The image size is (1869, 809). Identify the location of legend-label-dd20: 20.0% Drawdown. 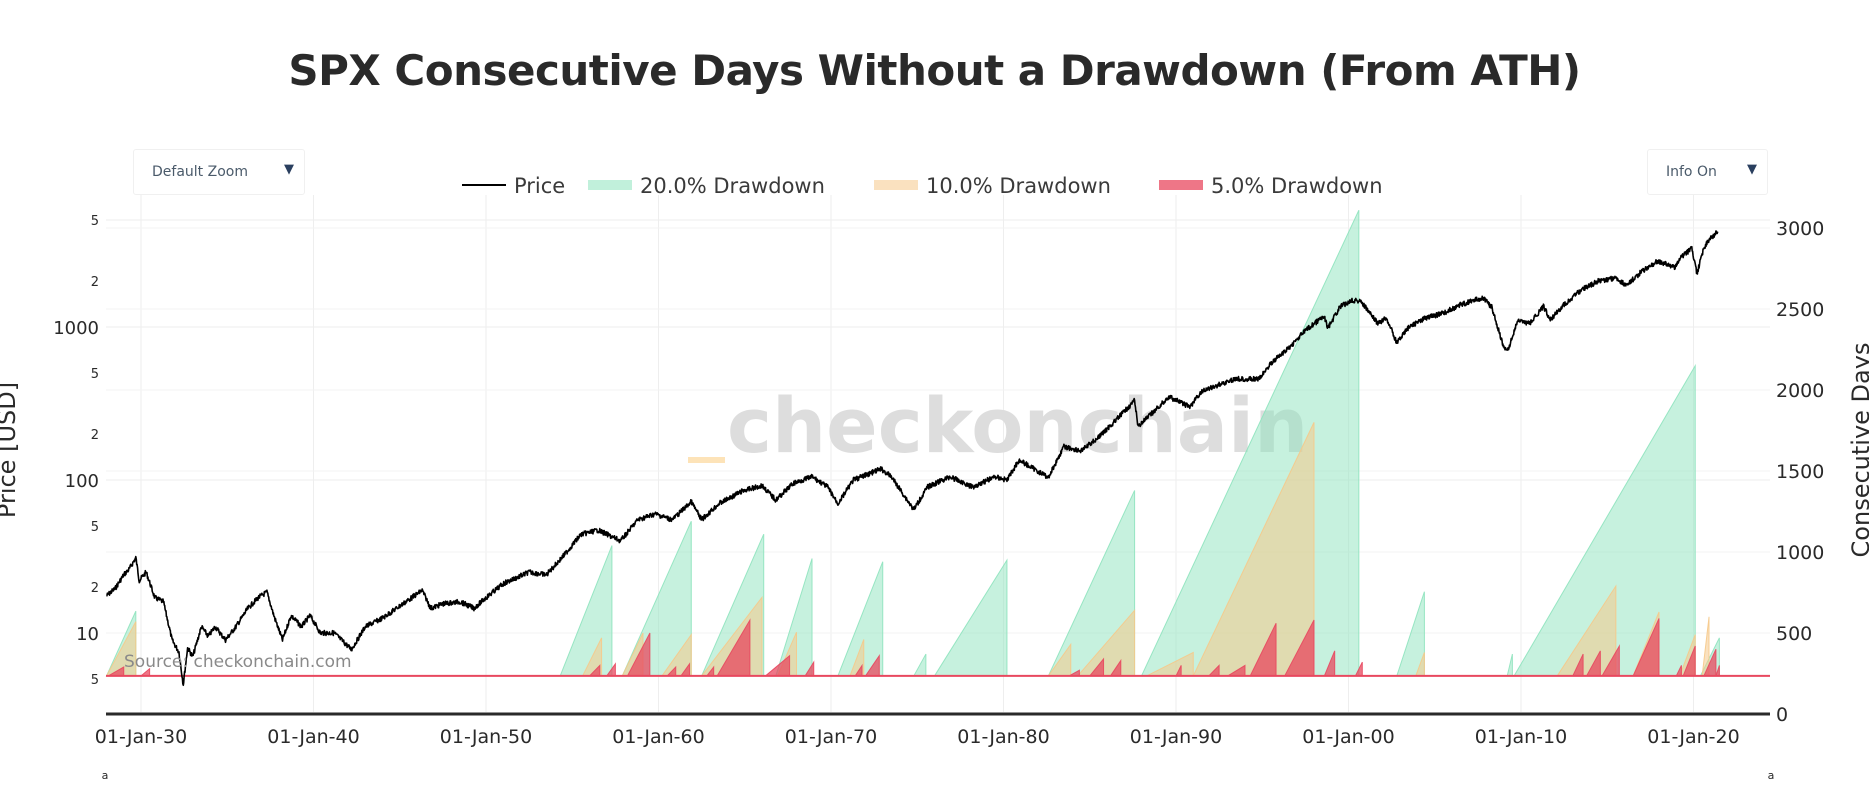
(732, 186).